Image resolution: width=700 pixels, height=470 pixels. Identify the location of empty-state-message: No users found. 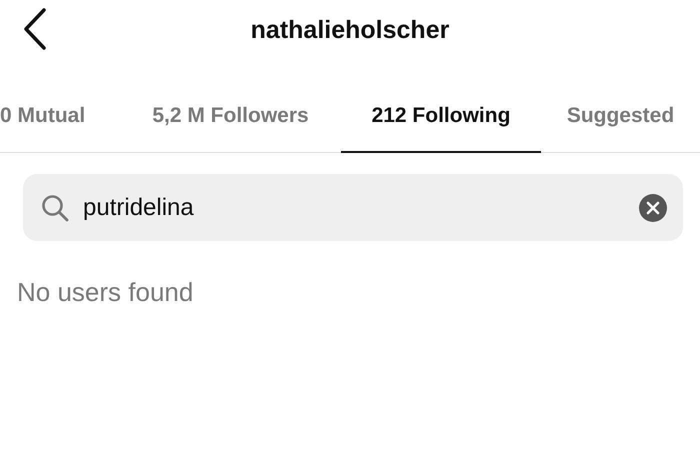
(105, 292).